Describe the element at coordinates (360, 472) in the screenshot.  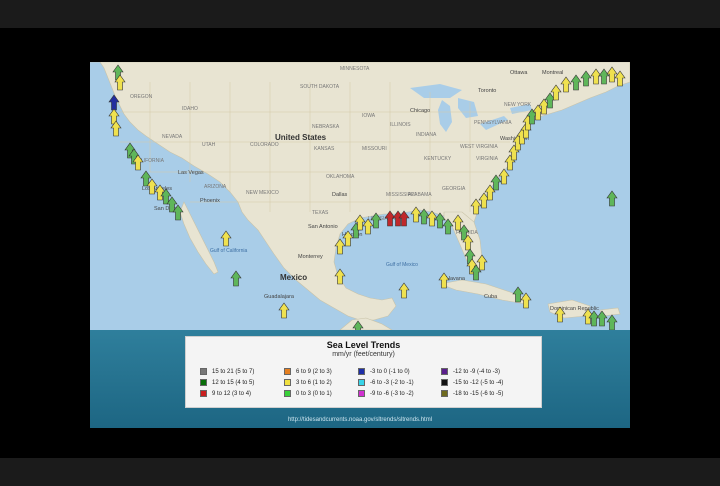
I see `bottom-letterbox-bar` at that location.